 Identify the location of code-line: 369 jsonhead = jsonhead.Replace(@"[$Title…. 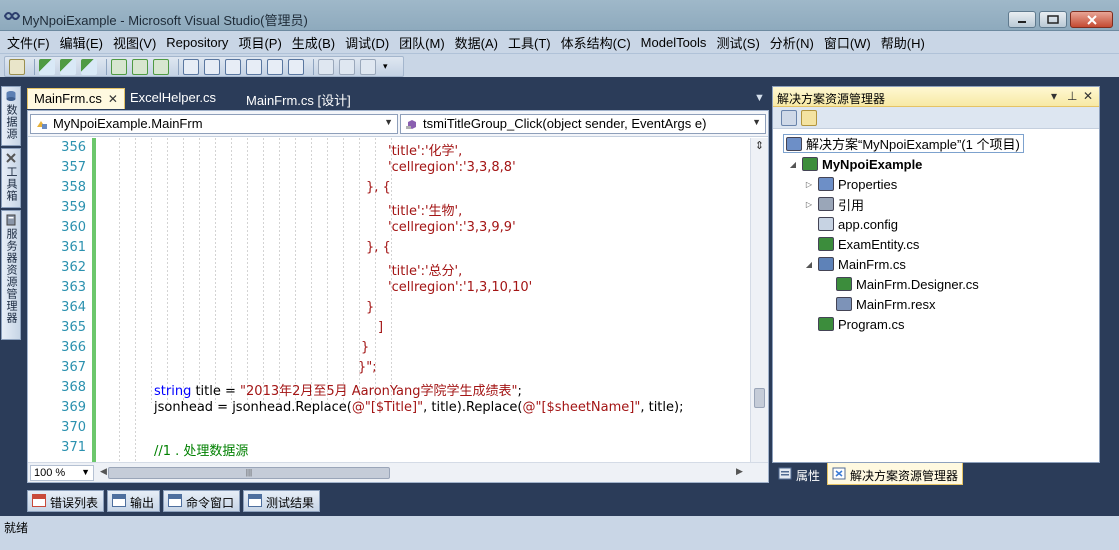
(389, 408).